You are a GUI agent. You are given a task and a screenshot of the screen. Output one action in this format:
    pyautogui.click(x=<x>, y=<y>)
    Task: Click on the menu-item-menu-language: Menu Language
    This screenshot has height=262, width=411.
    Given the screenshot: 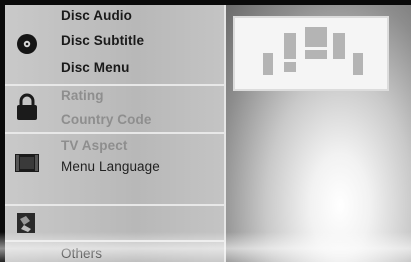 What is the action you would take?
    pyautogui.click(x=110, y=167)
    